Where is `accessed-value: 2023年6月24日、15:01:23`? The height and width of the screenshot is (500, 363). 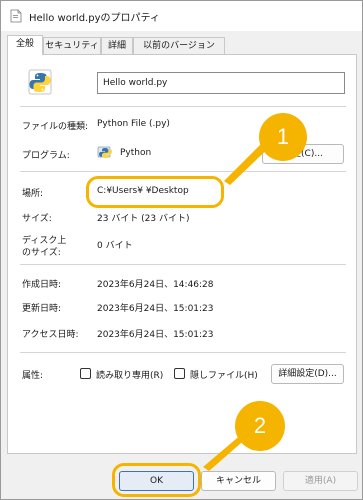
accessed-value: 2023年6月24日、15:01:23 is located at coordinates (155, 335).